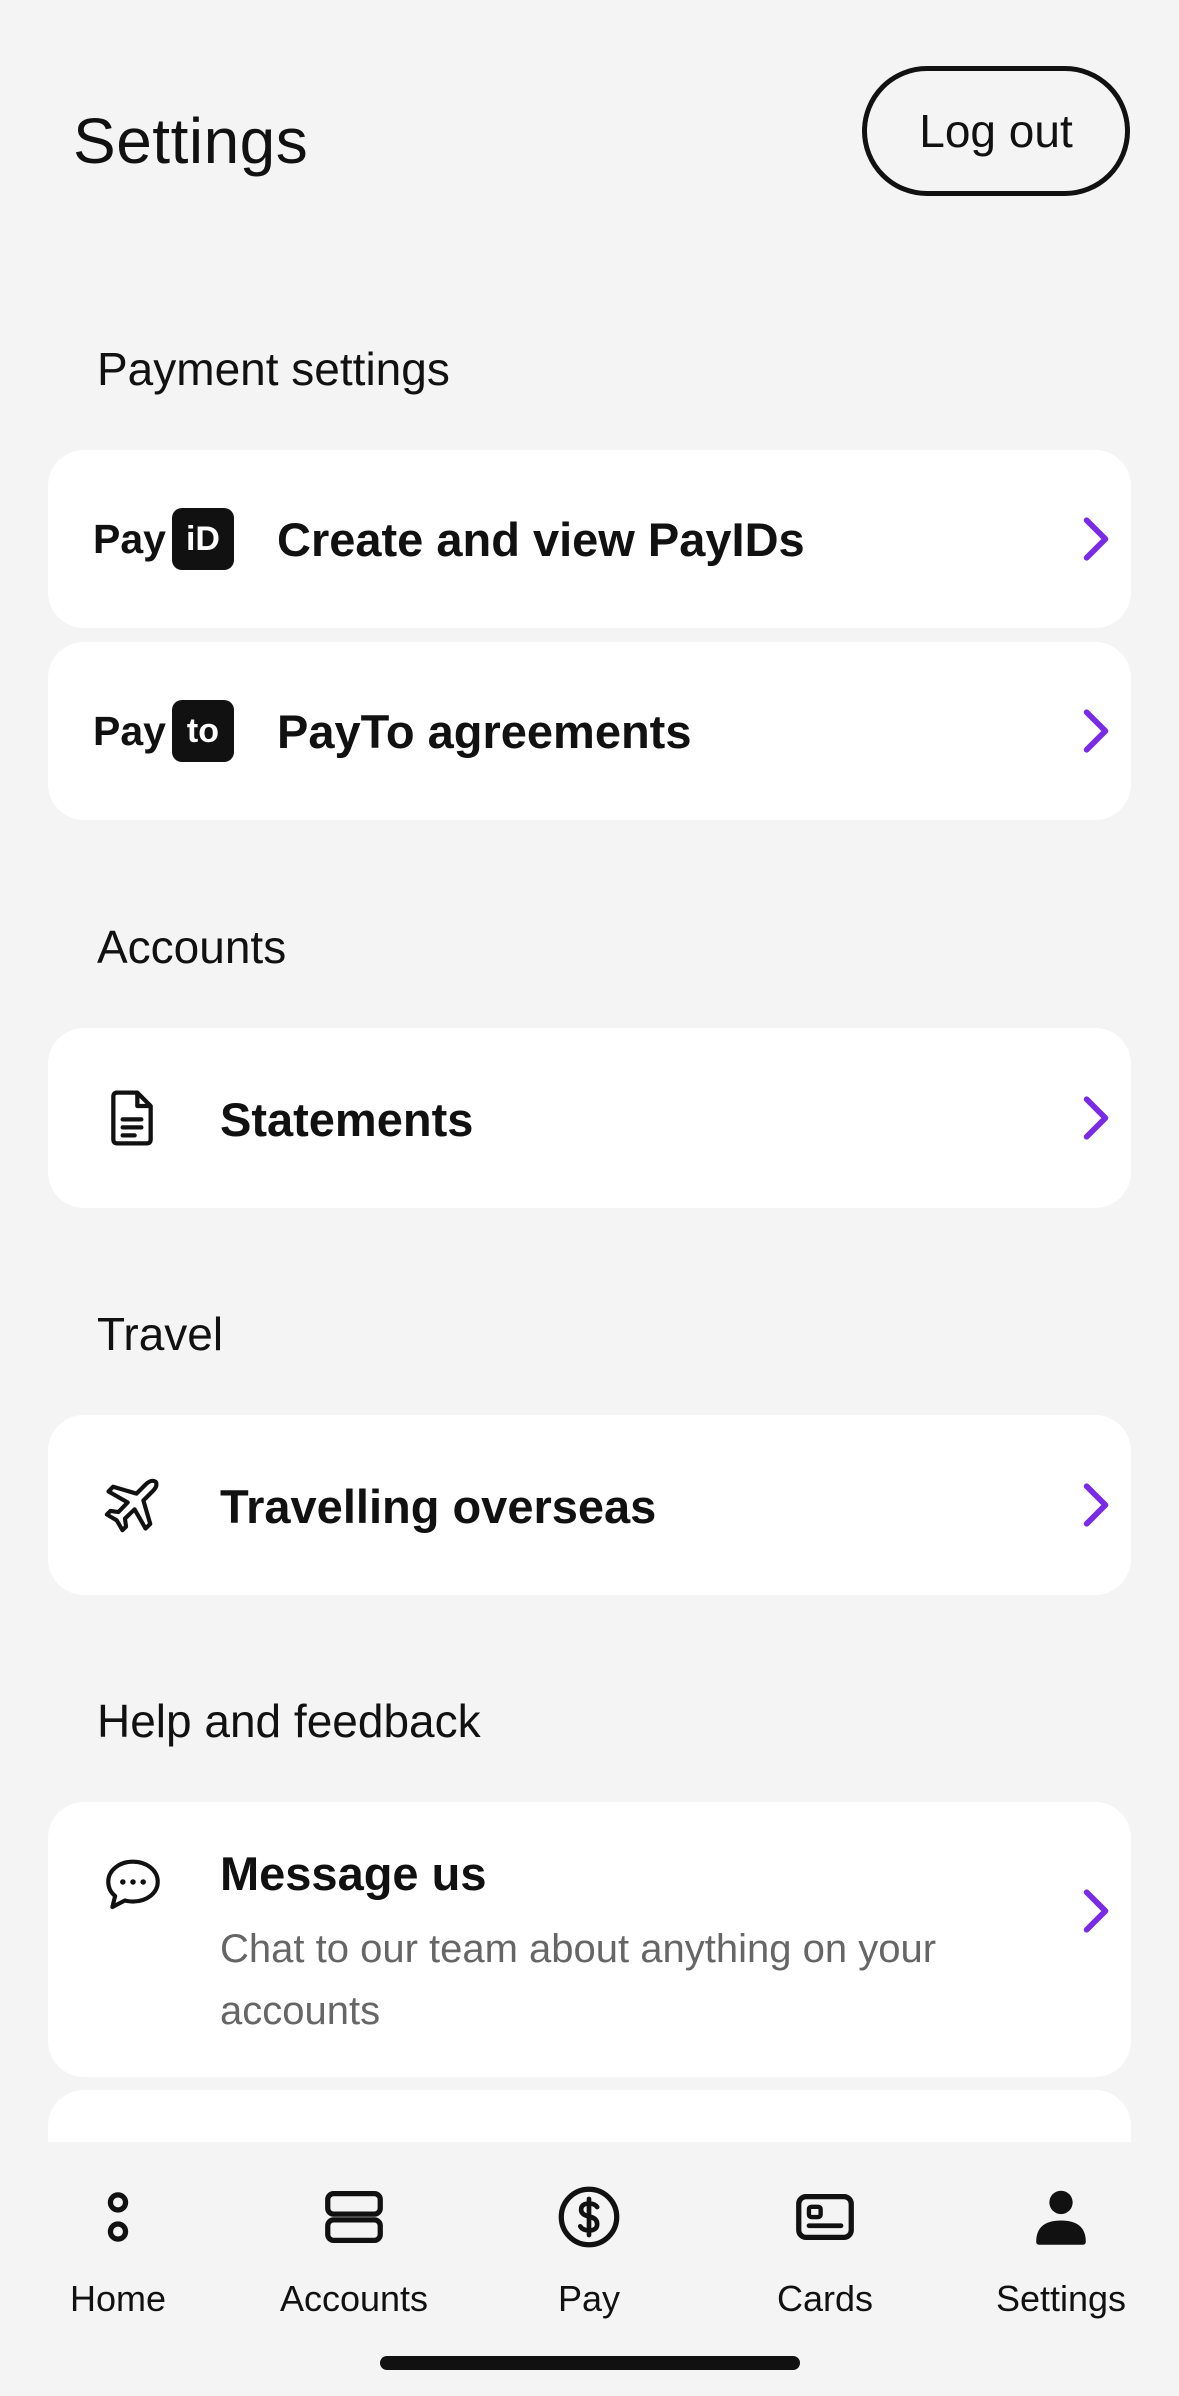  I want to click on document-icon, so click(132, 1118).